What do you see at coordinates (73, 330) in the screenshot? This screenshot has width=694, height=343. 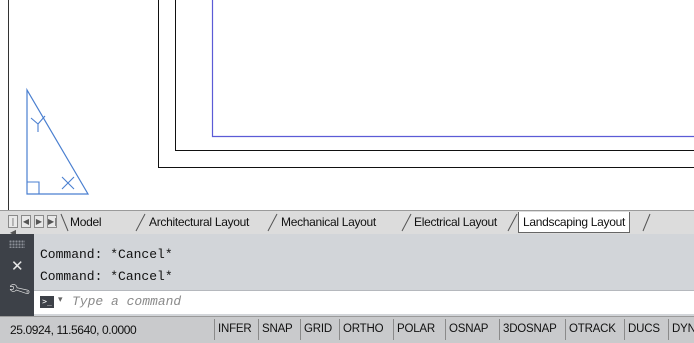 I see `coordinate-readout: 25.0924, 11.5640, 0.0000` at bounding box center [73, 330].